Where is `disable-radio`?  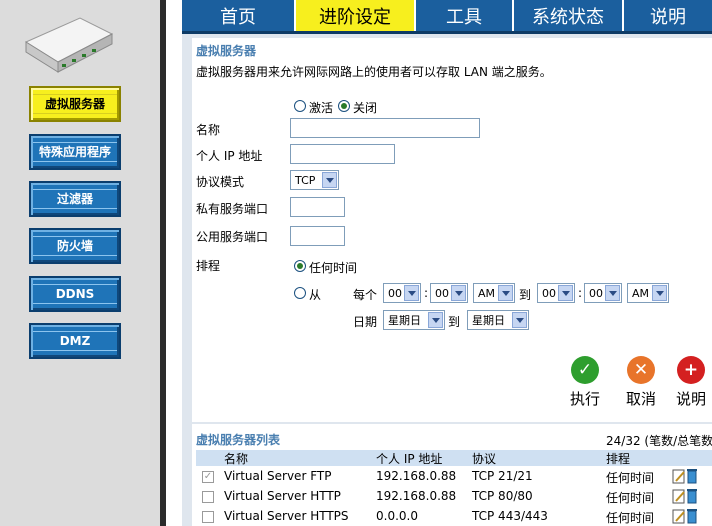 disable-radio is located at coordinates (344, 106).